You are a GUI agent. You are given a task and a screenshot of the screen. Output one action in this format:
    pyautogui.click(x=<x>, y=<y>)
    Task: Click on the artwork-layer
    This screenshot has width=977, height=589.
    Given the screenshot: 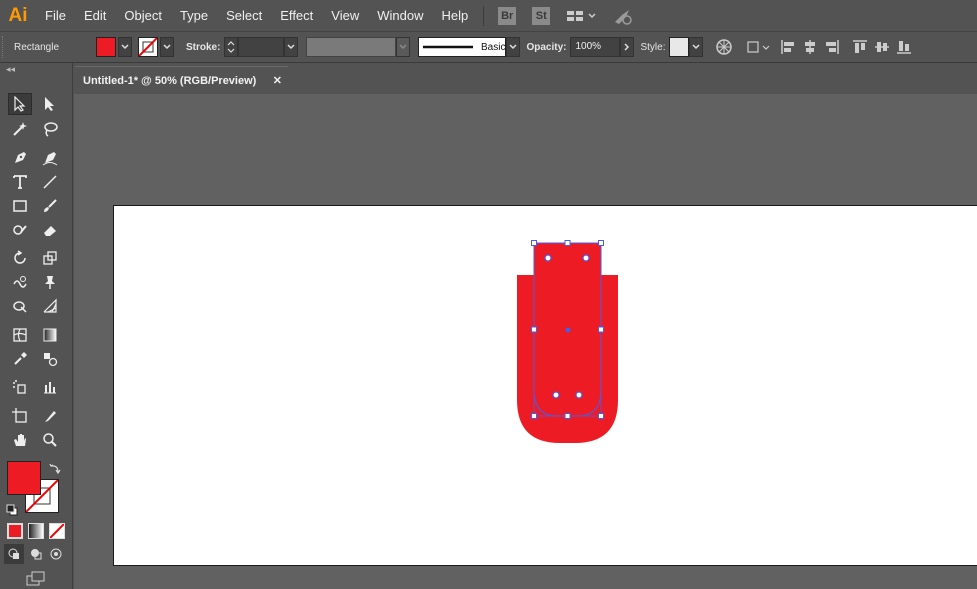 What is the action you would take?
    pyautogui.click(x=567, y=341)
    